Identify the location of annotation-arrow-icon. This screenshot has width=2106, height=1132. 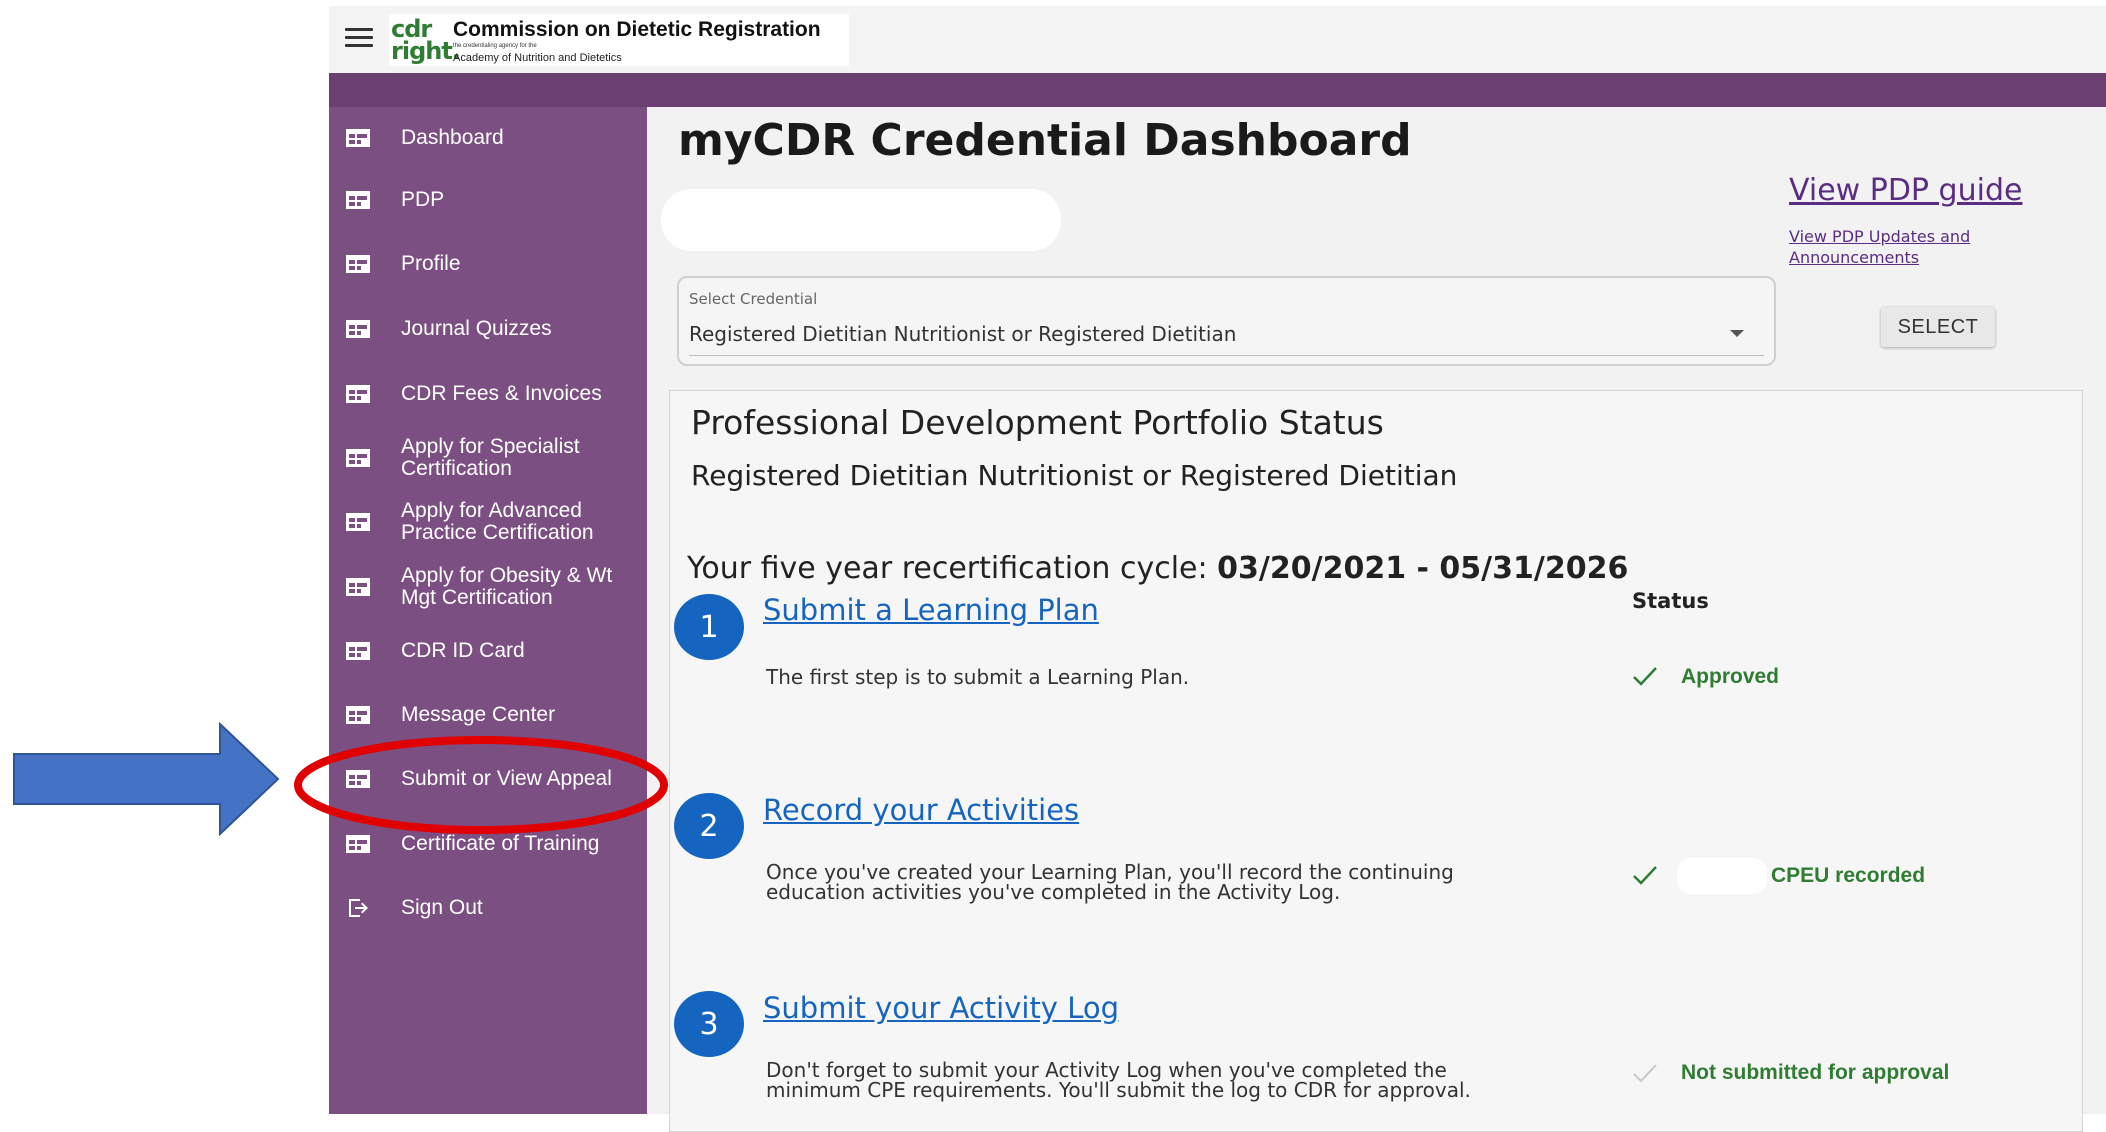
(146, 779).